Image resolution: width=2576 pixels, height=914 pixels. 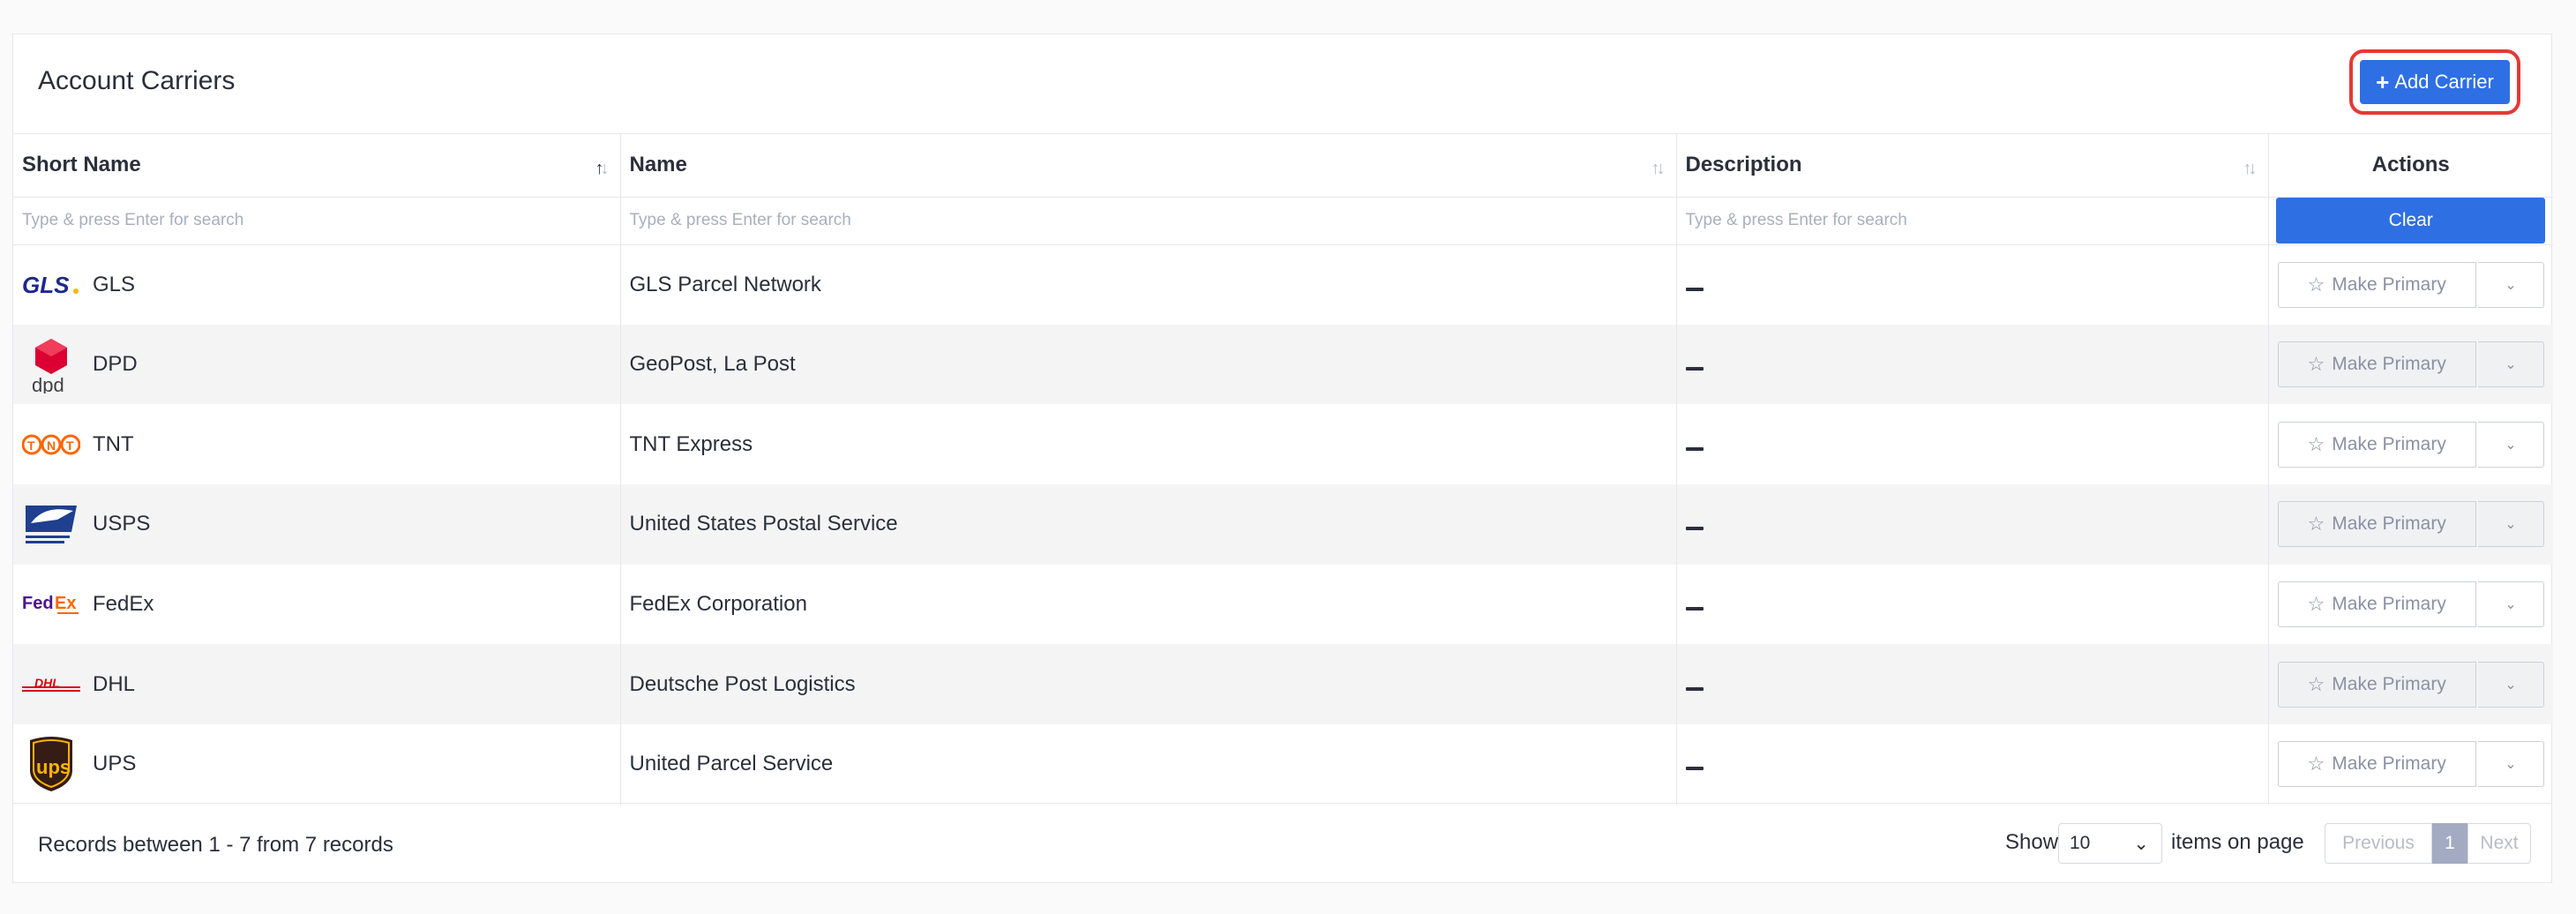 I want to click on page-title: Account Carriers, so click(x=137, y=80).